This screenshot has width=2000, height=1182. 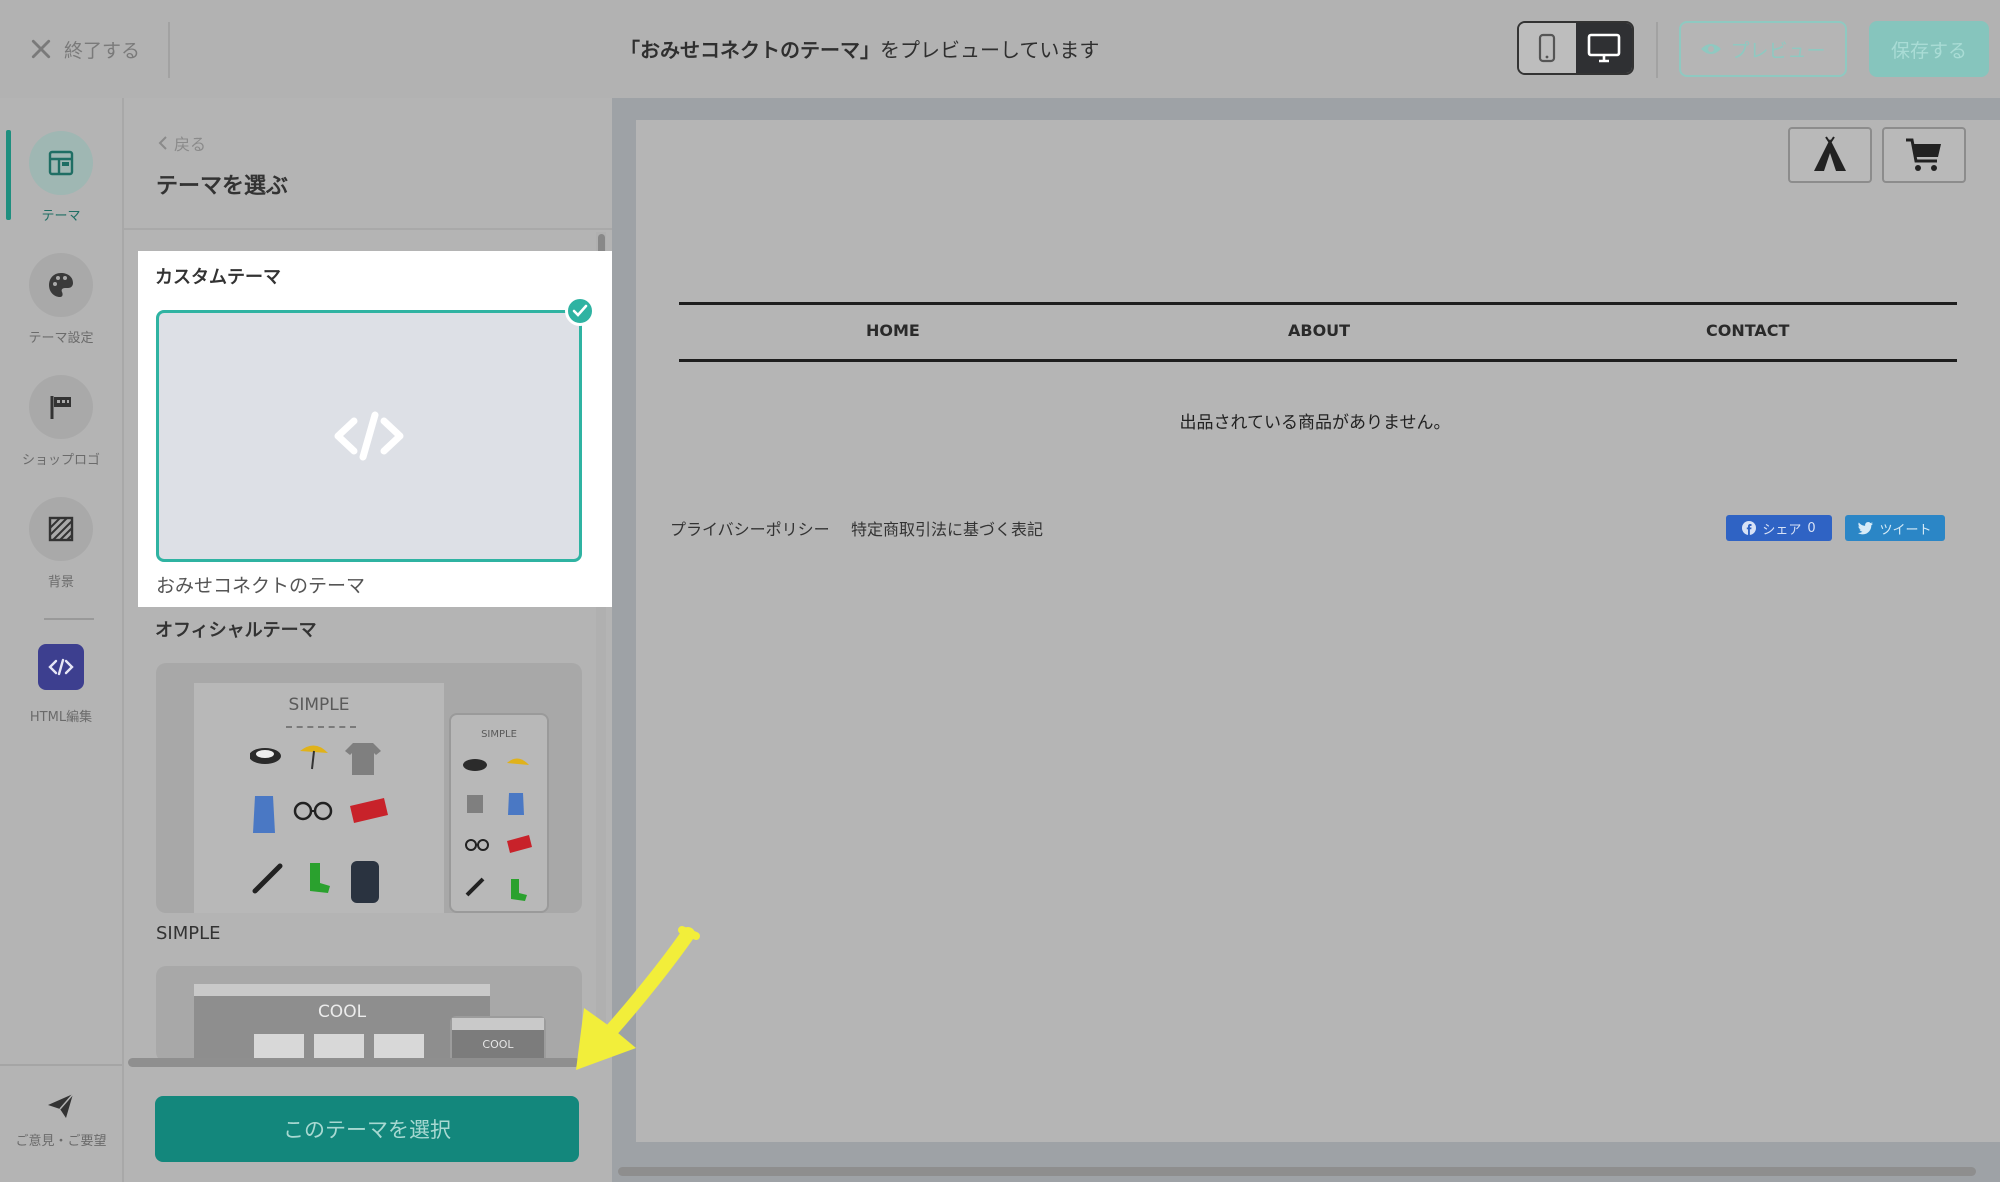 What do you see at coordinates (947, 528) in the screenshot?
I see `commerce-law-link: 特定商取引法に基づく表記` at bounding box center [947, 528].